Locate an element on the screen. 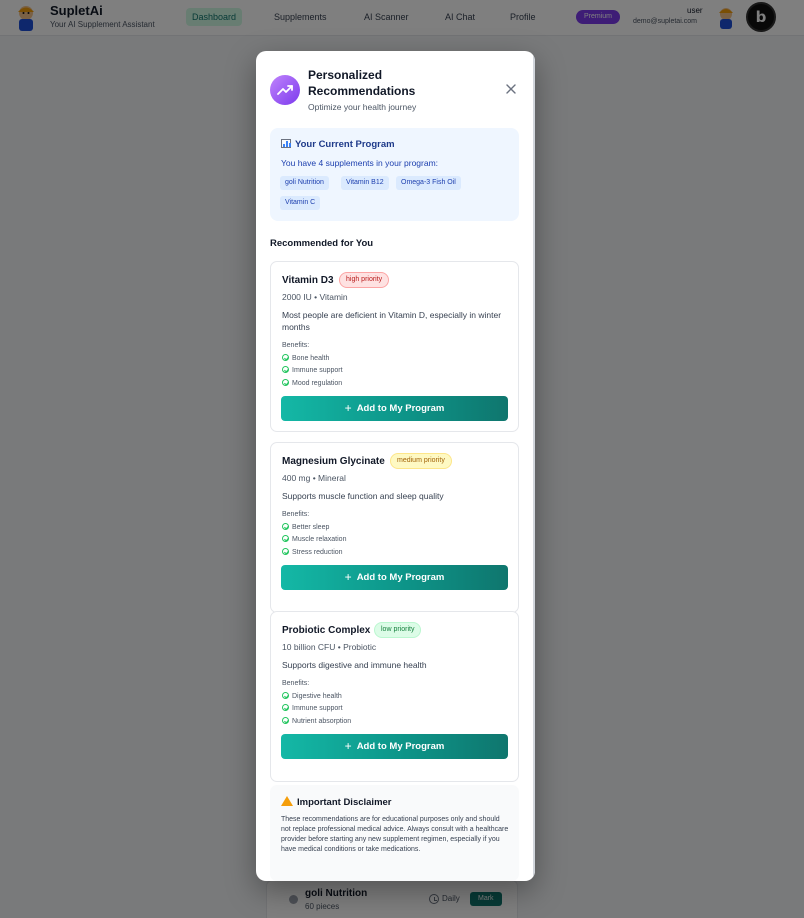 Image resolution: width=804 pixels, height=918 pixels. benefit-text: Muscle relaxation is located at coordinates (319, 539).